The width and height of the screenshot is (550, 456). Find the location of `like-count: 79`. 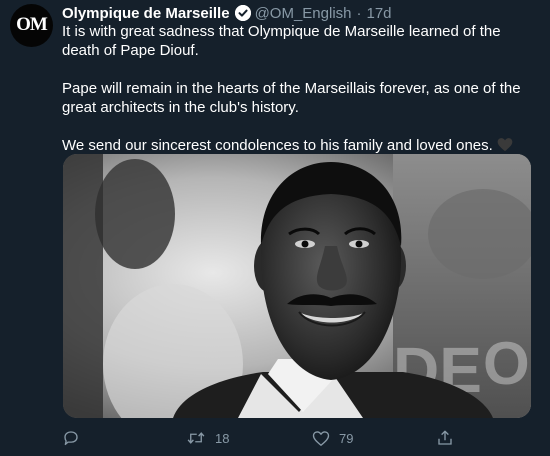

like-count: 79 is located at coordinates (346, 438).